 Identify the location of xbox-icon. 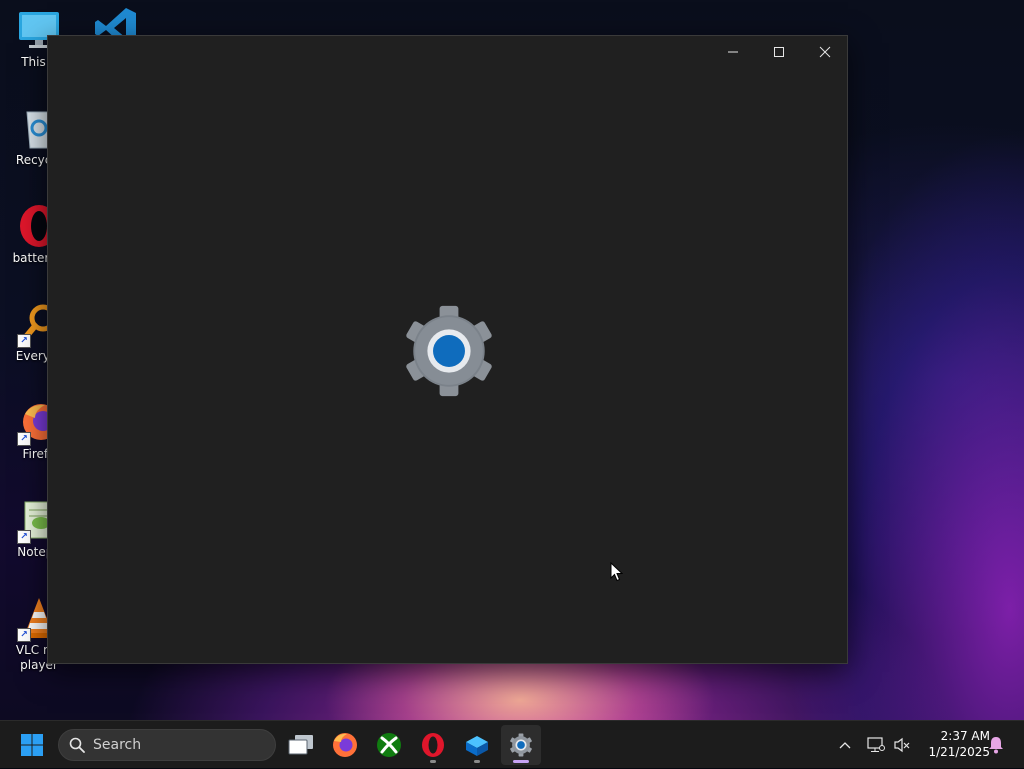
(389, 745).